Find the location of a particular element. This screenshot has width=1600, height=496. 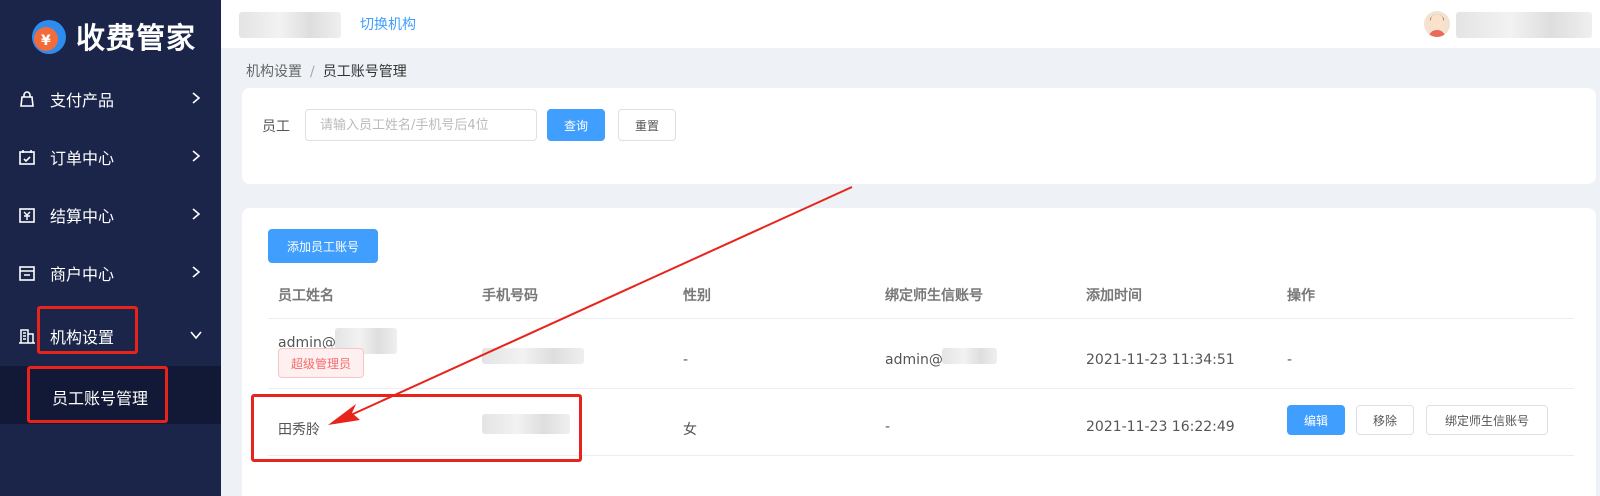

sidebar-item-label: 订单中心 is located at coordinates (82, 158).